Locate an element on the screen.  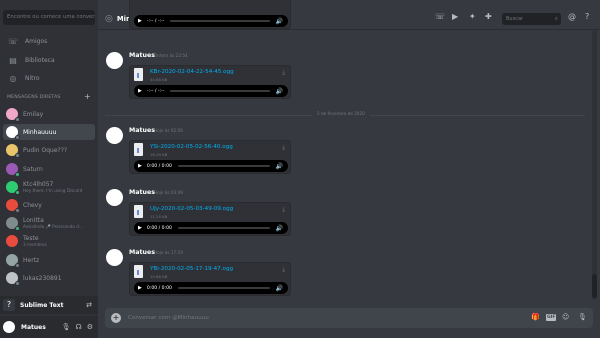
message-timestamp: Hoje às 03:49 is located at coordinates (168, 192).